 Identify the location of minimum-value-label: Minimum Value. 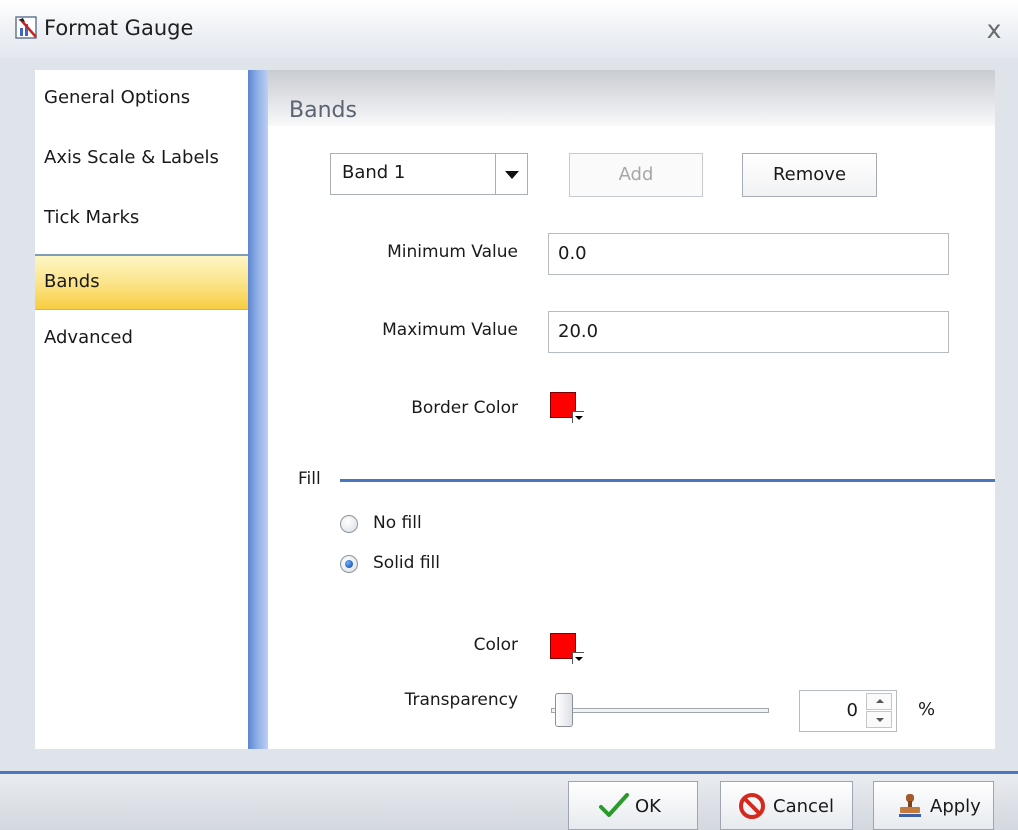
(452, 252).